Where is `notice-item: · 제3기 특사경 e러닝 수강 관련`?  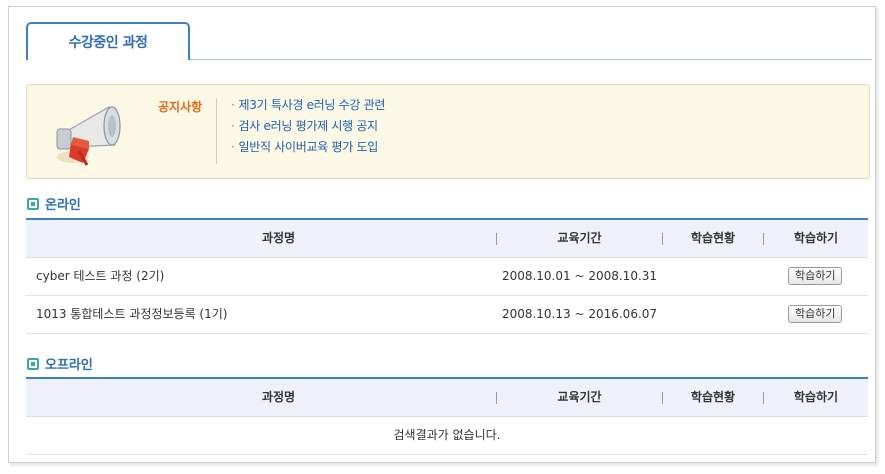
notice-item: · 제3기 특사경 e러닝 수강 관련 is located at coordinates (308, 105).